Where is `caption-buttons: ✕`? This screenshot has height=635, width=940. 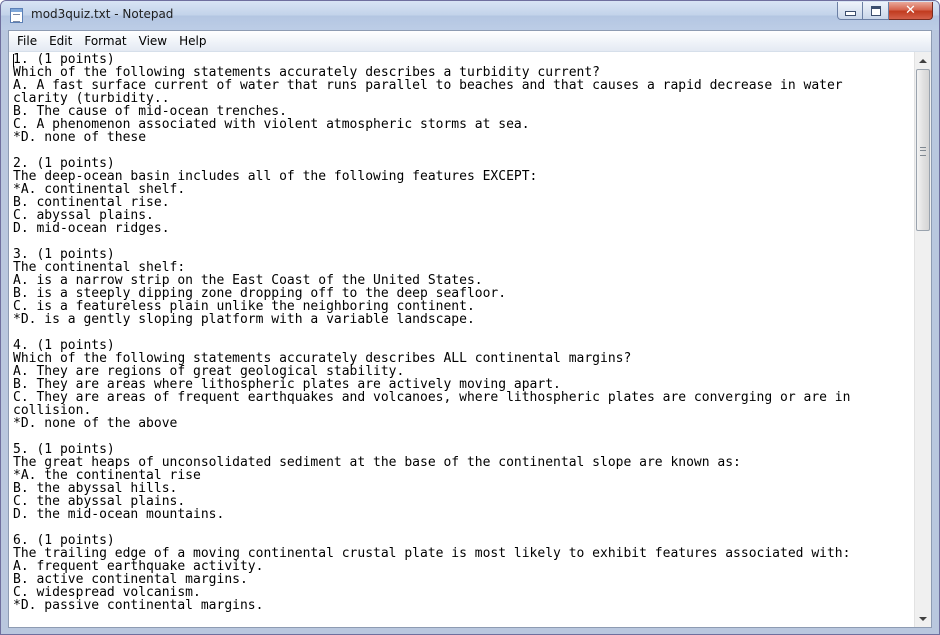
caption-buttons: ✕ is located at coordinates (885, 11).